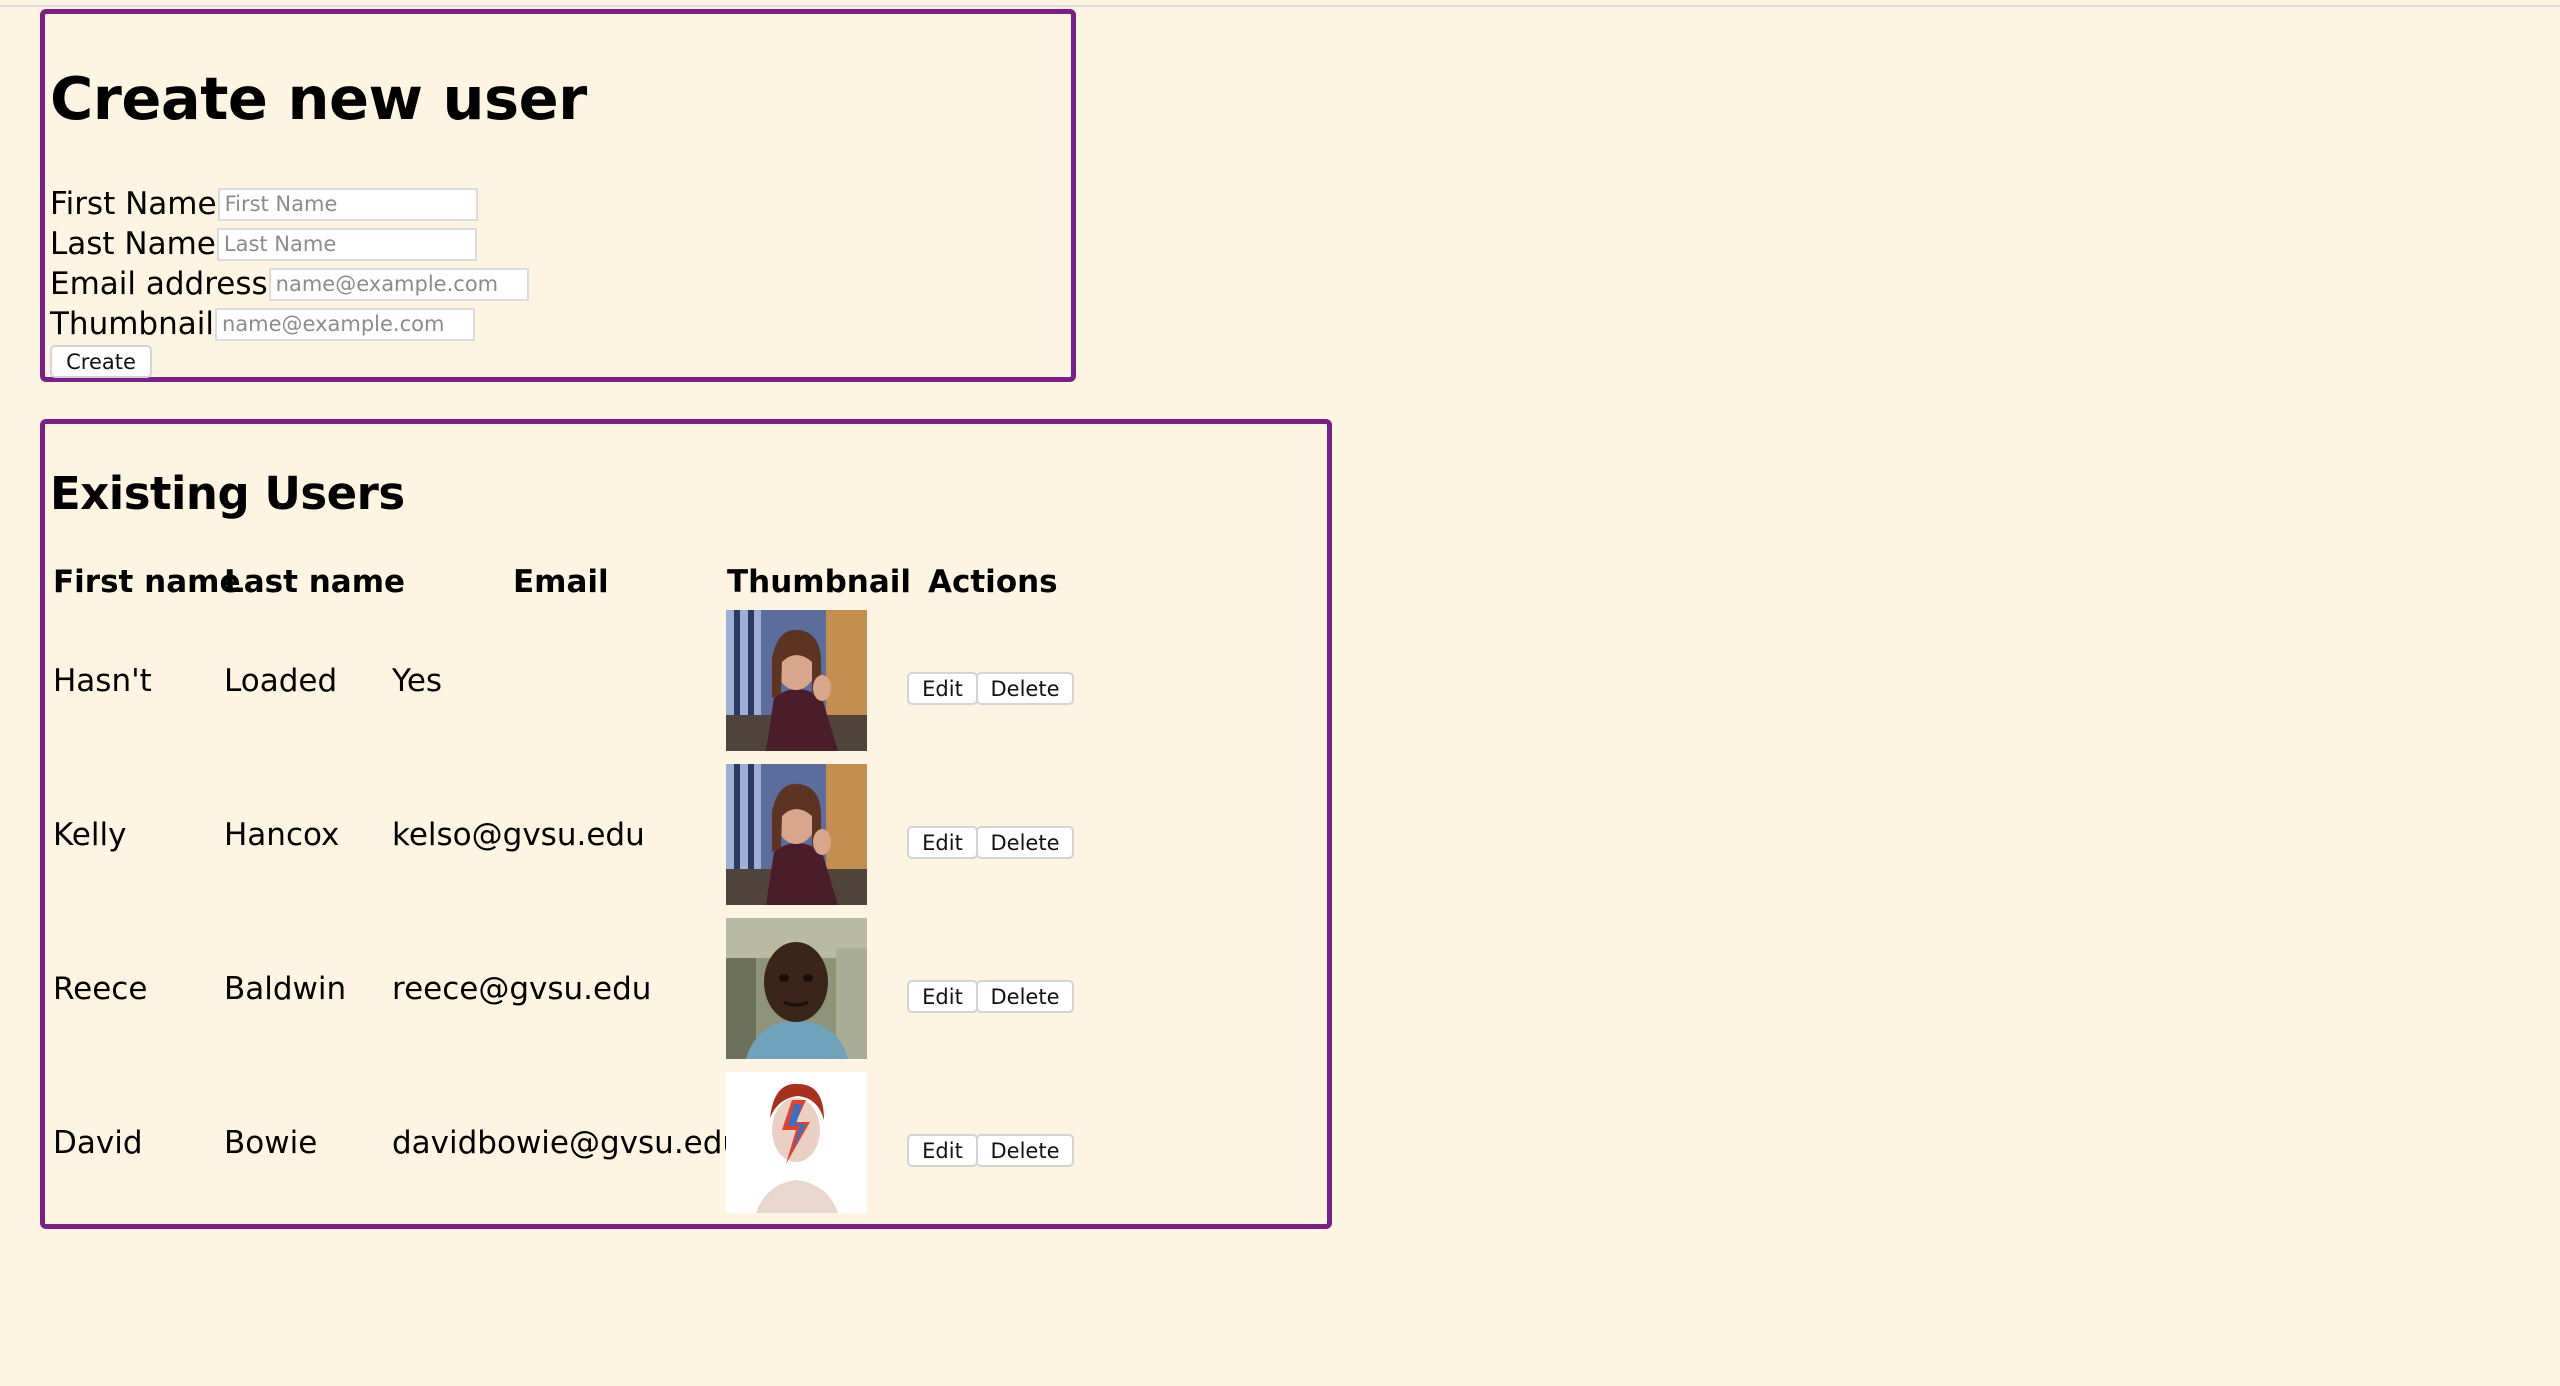  What do you see at coordinates (227, 493) in the screenshot?
I see `existing-users-title: Existing Users` at bounding box center [227, 493].